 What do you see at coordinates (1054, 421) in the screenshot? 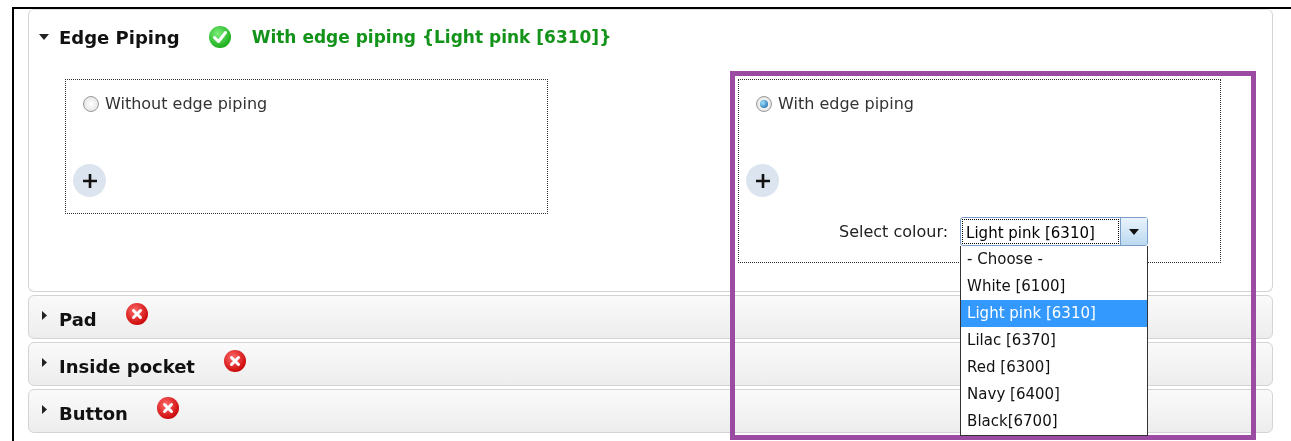
I see `dropdown-option: Black[6700]` at bounding box center [1054, 421].